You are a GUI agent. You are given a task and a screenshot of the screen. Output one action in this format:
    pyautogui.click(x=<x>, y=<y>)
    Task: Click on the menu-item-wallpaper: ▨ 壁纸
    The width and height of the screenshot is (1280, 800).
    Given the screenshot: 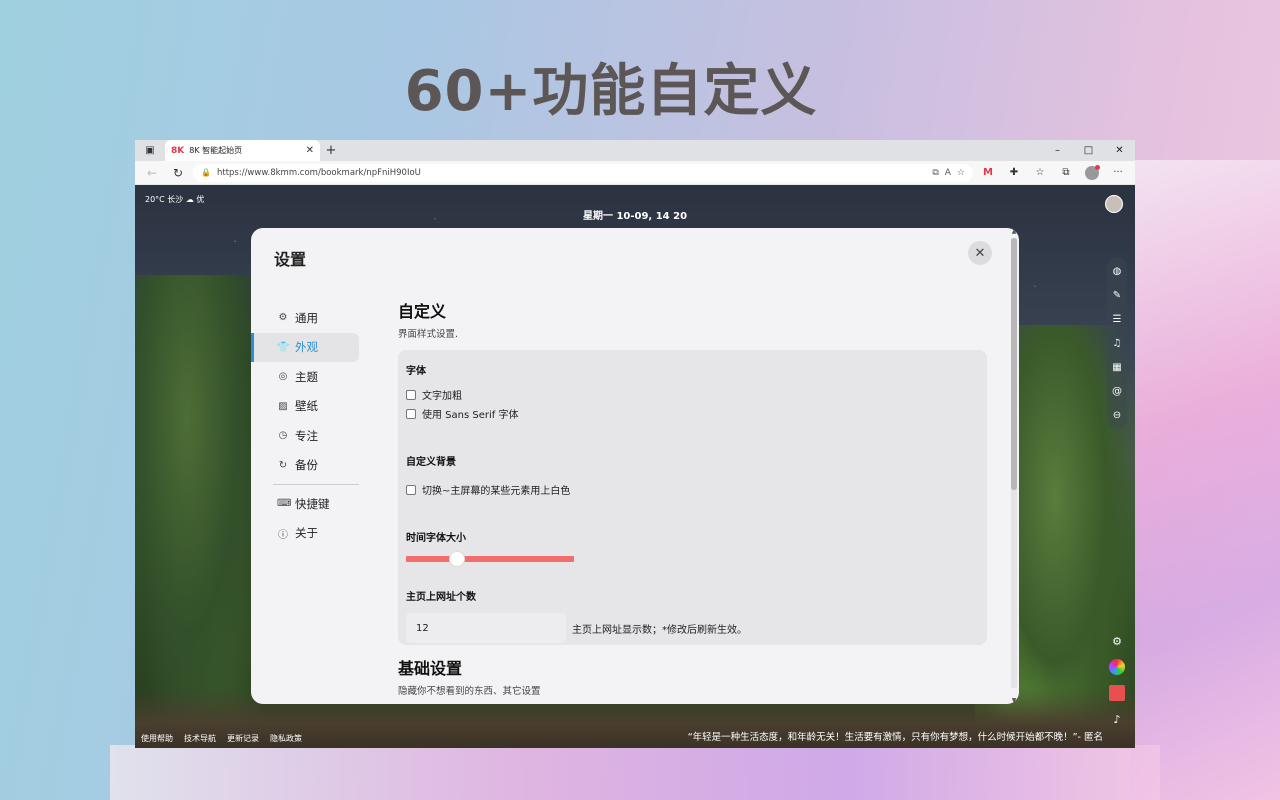 What is the action you would take?
    pyautogui.click(x=311, y=407)
    